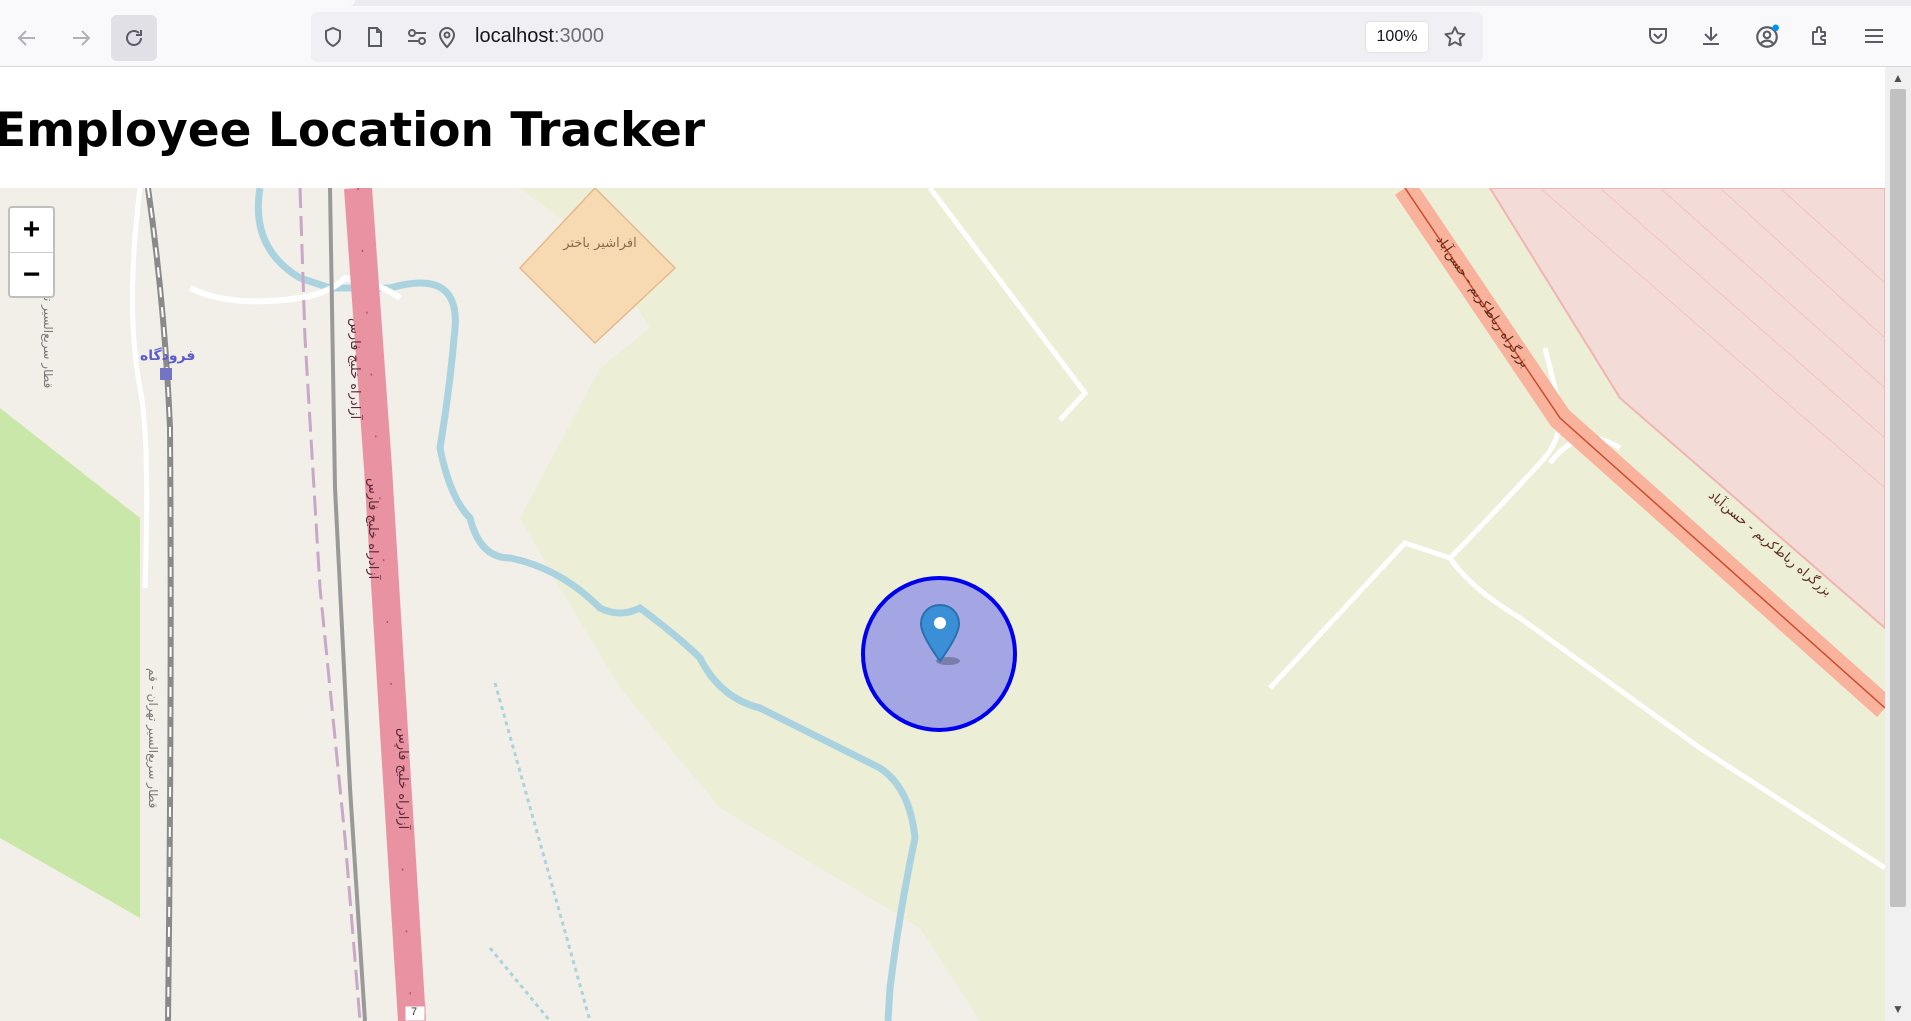 The height and width of the screenshot is (1021, 1911). What do you see at coordinates (153, 738) in the screenshot?
I see `rail-label-bottom: قطار سریع‌السیر تهران - قم` at bounding box center [153, 738].